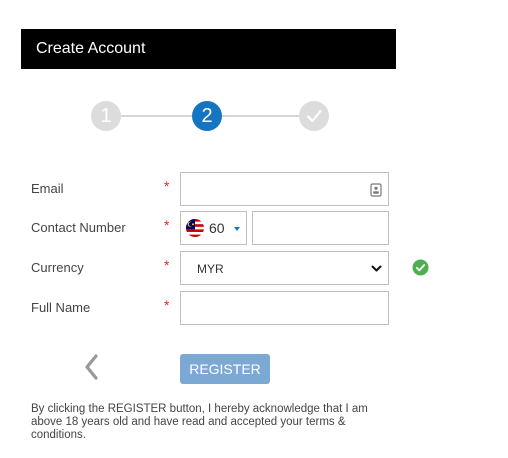 The width and height of the screenshot is (508, 458). Describe the element at coordinates (284, 268) in the screenshot. I see `currency-select: MYR` at that location.